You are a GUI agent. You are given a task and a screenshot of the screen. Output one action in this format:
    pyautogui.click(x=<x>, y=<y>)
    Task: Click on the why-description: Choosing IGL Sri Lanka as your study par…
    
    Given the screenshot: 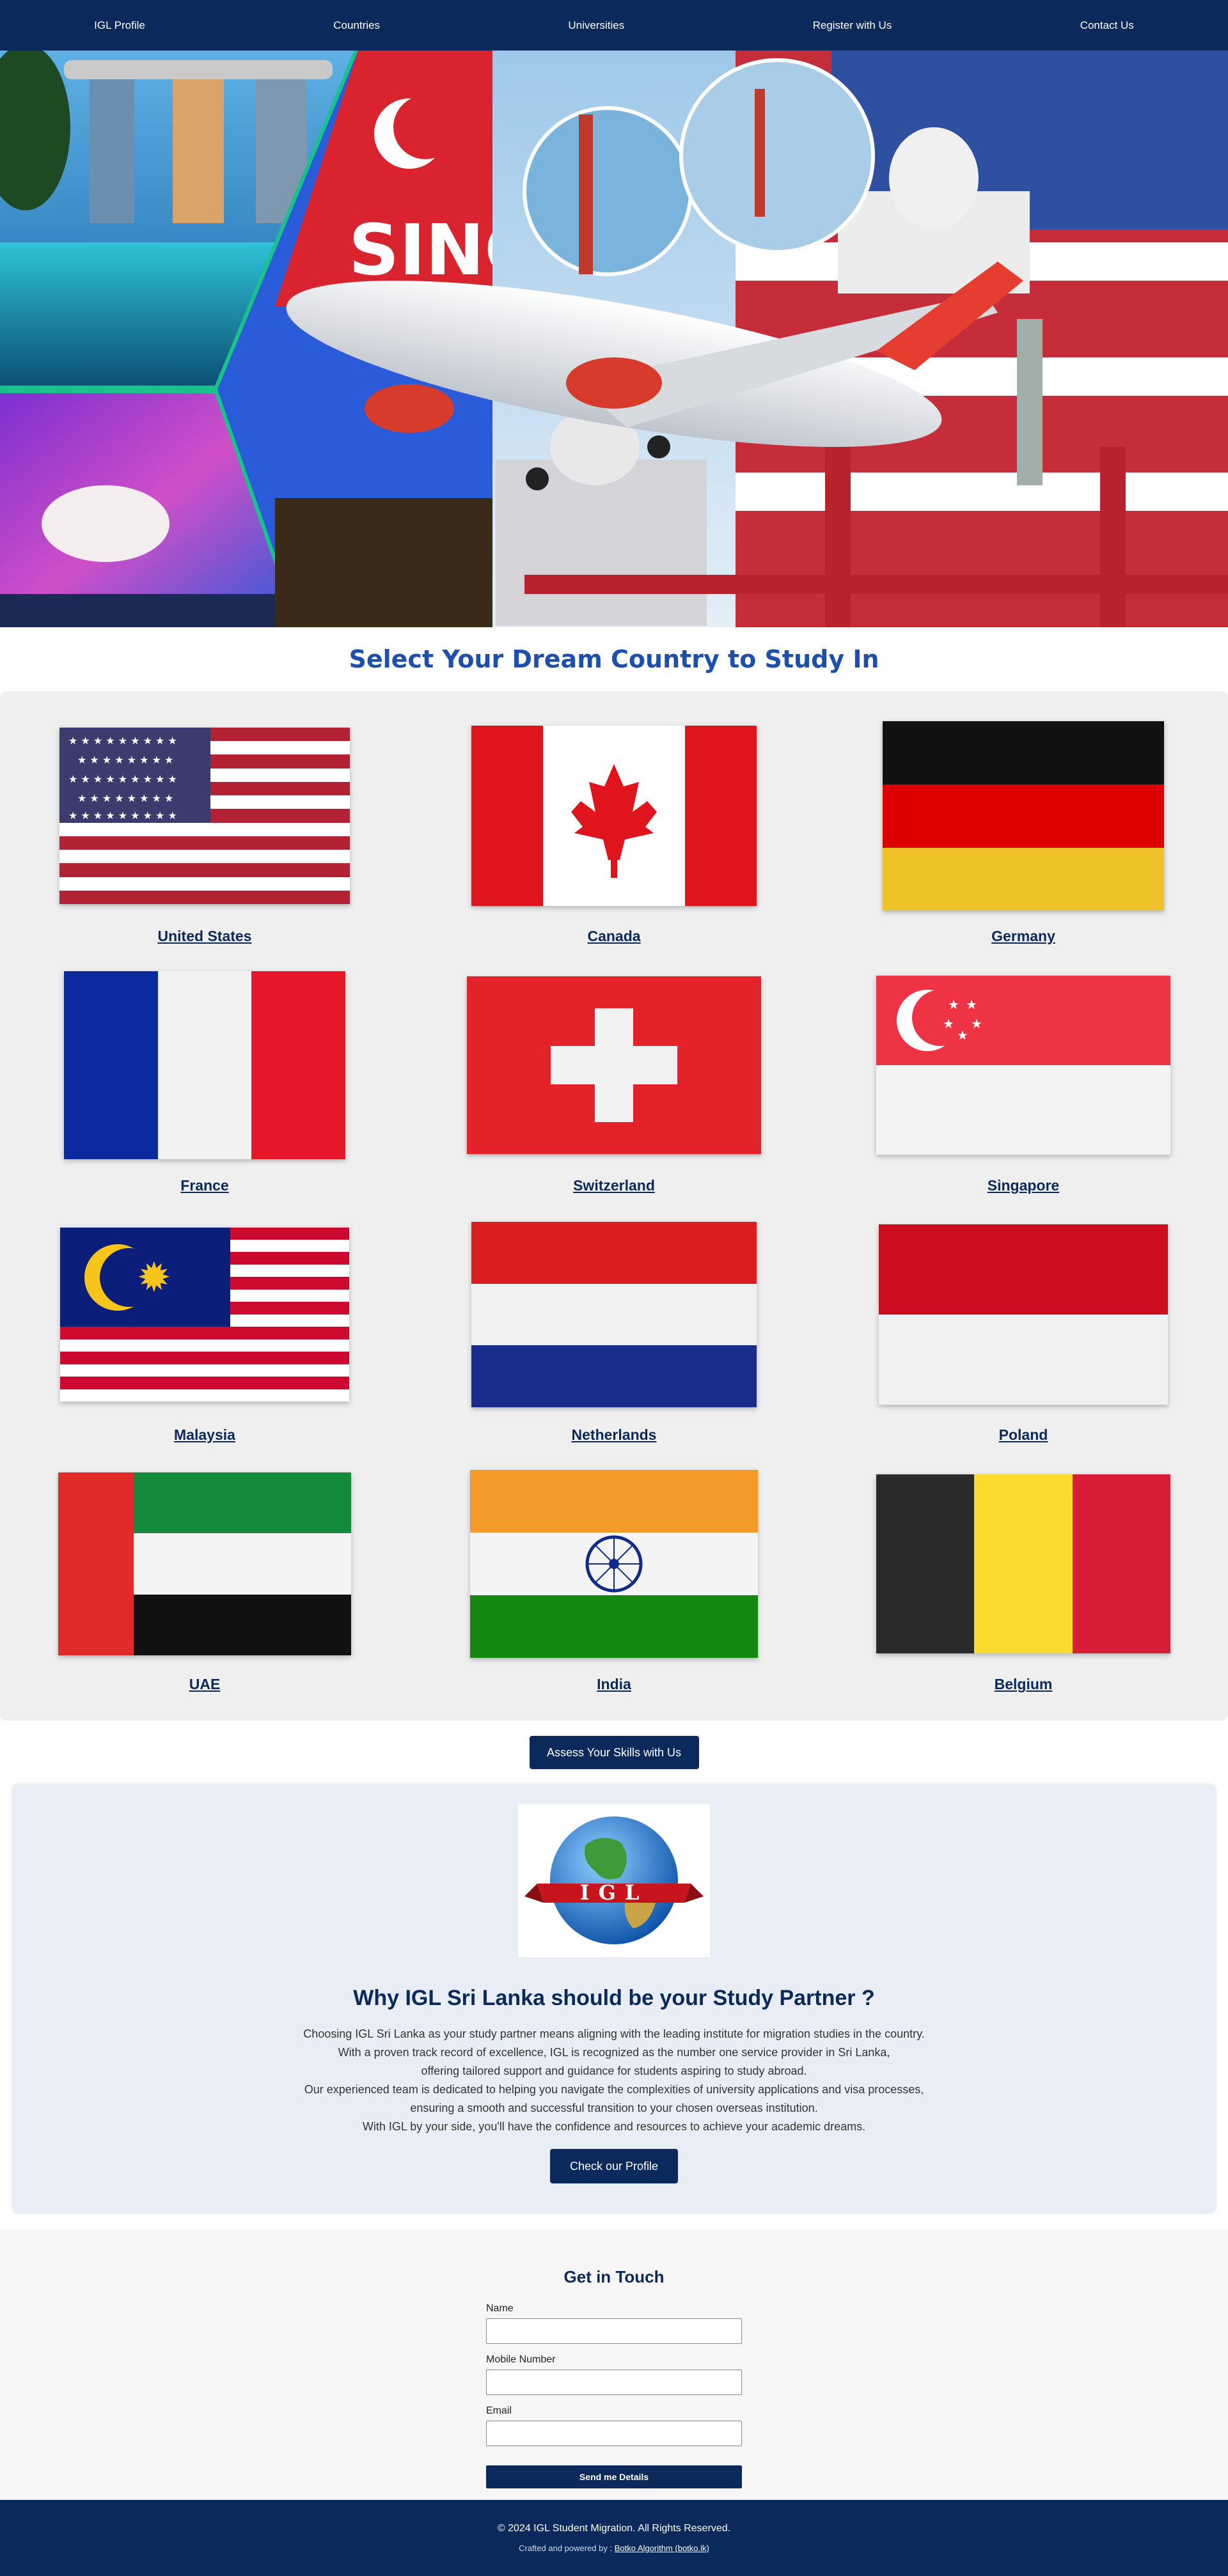 What is the action you would take?
    pyautogui.click(x=614, y=2080)
    